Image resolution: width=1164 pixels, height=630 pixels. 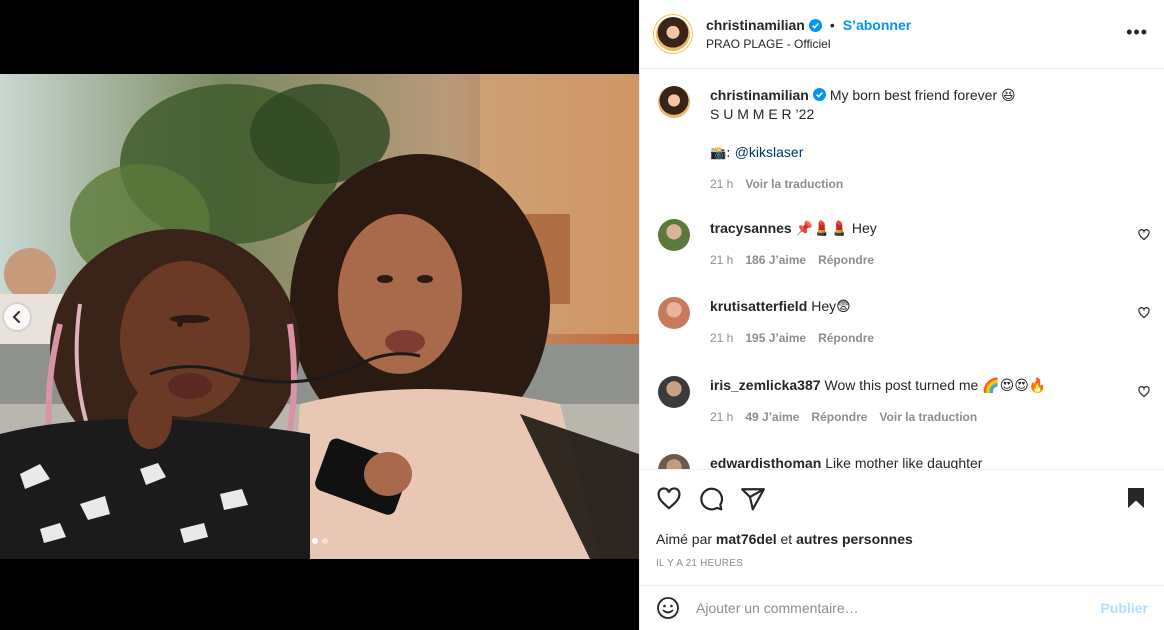 What do you see at coordinates (314, 541) in the screenshot?
I see `carousel-dot-active` at bounding box center [314, 541].